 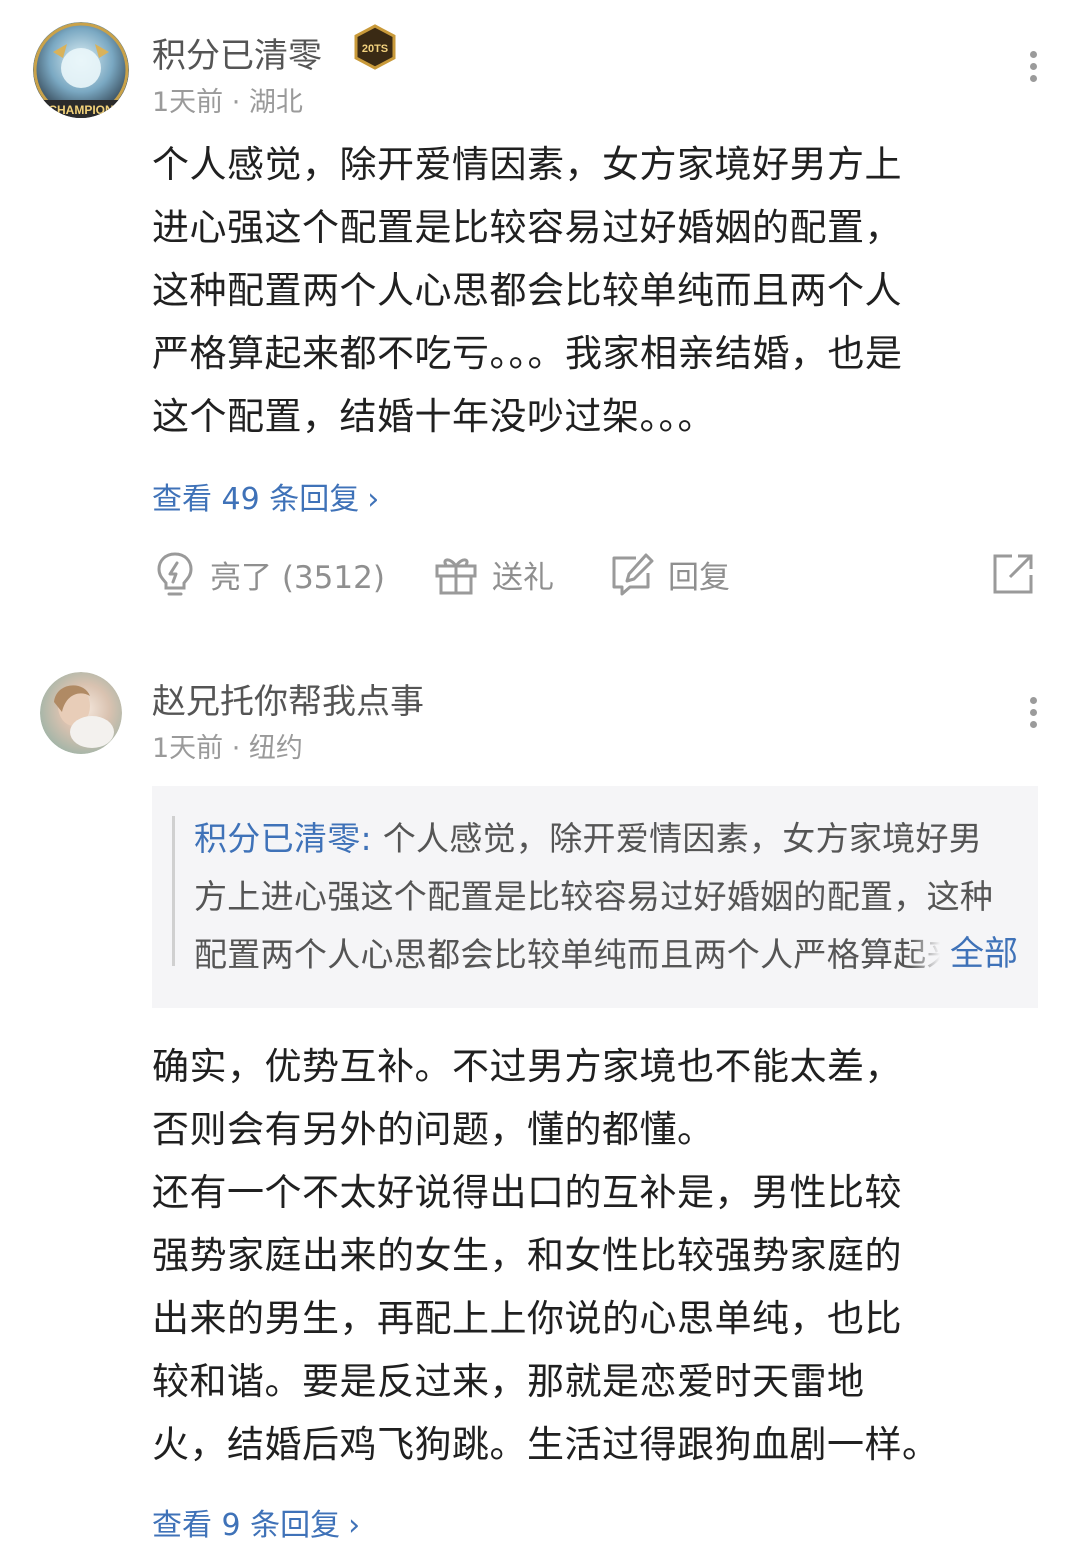 I want to click on expand-quote-link: 全部, so click(x=964, y=950).